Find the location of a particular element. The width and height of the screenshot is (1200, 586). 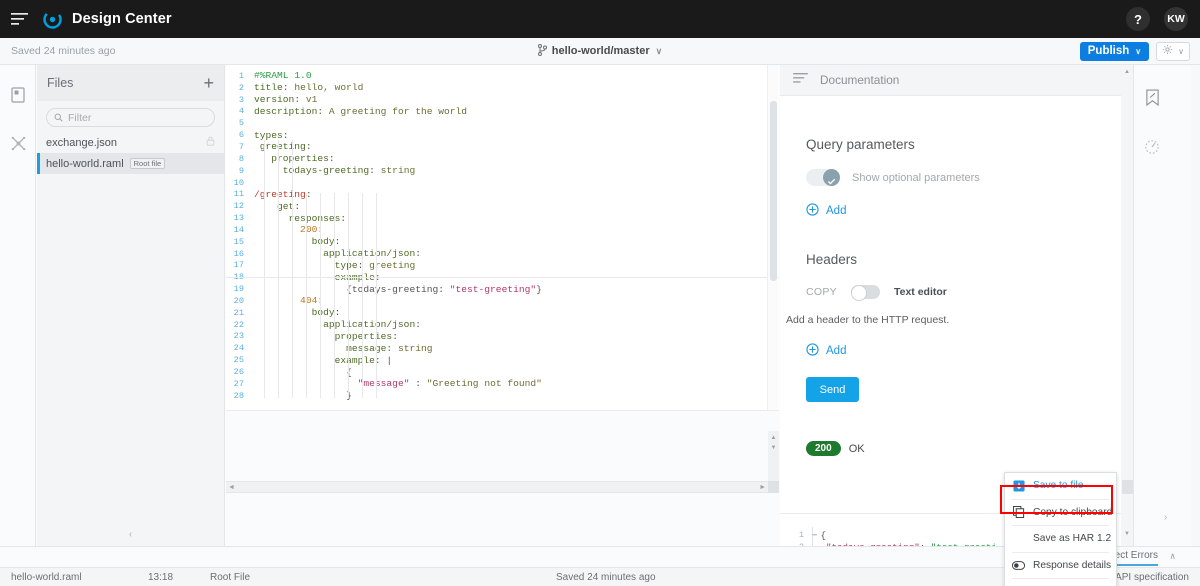

save-to-file-icon is located at coordinates (1018, 486).